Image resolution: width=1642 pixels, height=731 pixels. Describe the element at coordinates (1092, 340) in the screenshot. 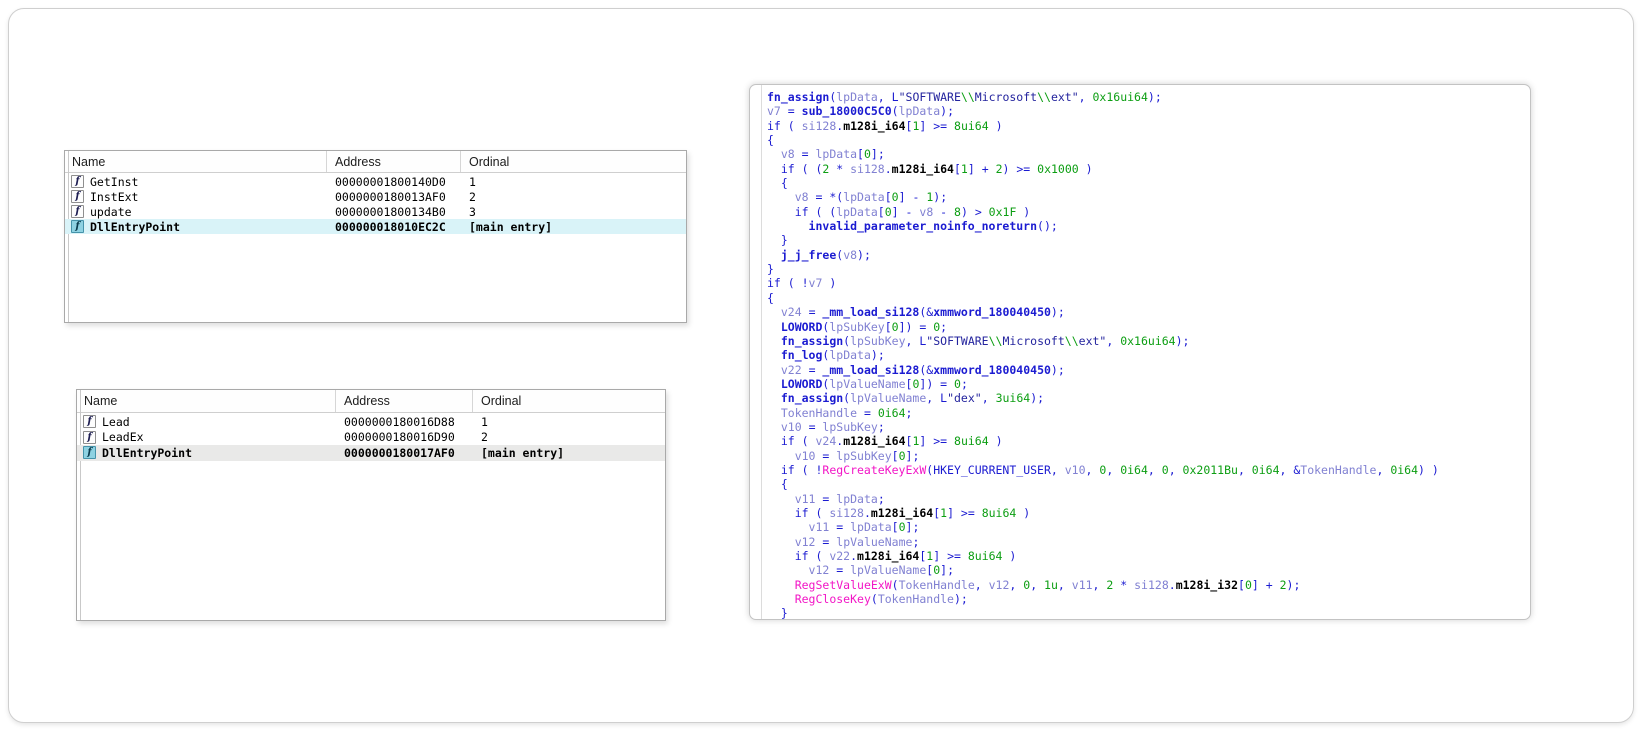

I see `code-token: ext"` at that location.